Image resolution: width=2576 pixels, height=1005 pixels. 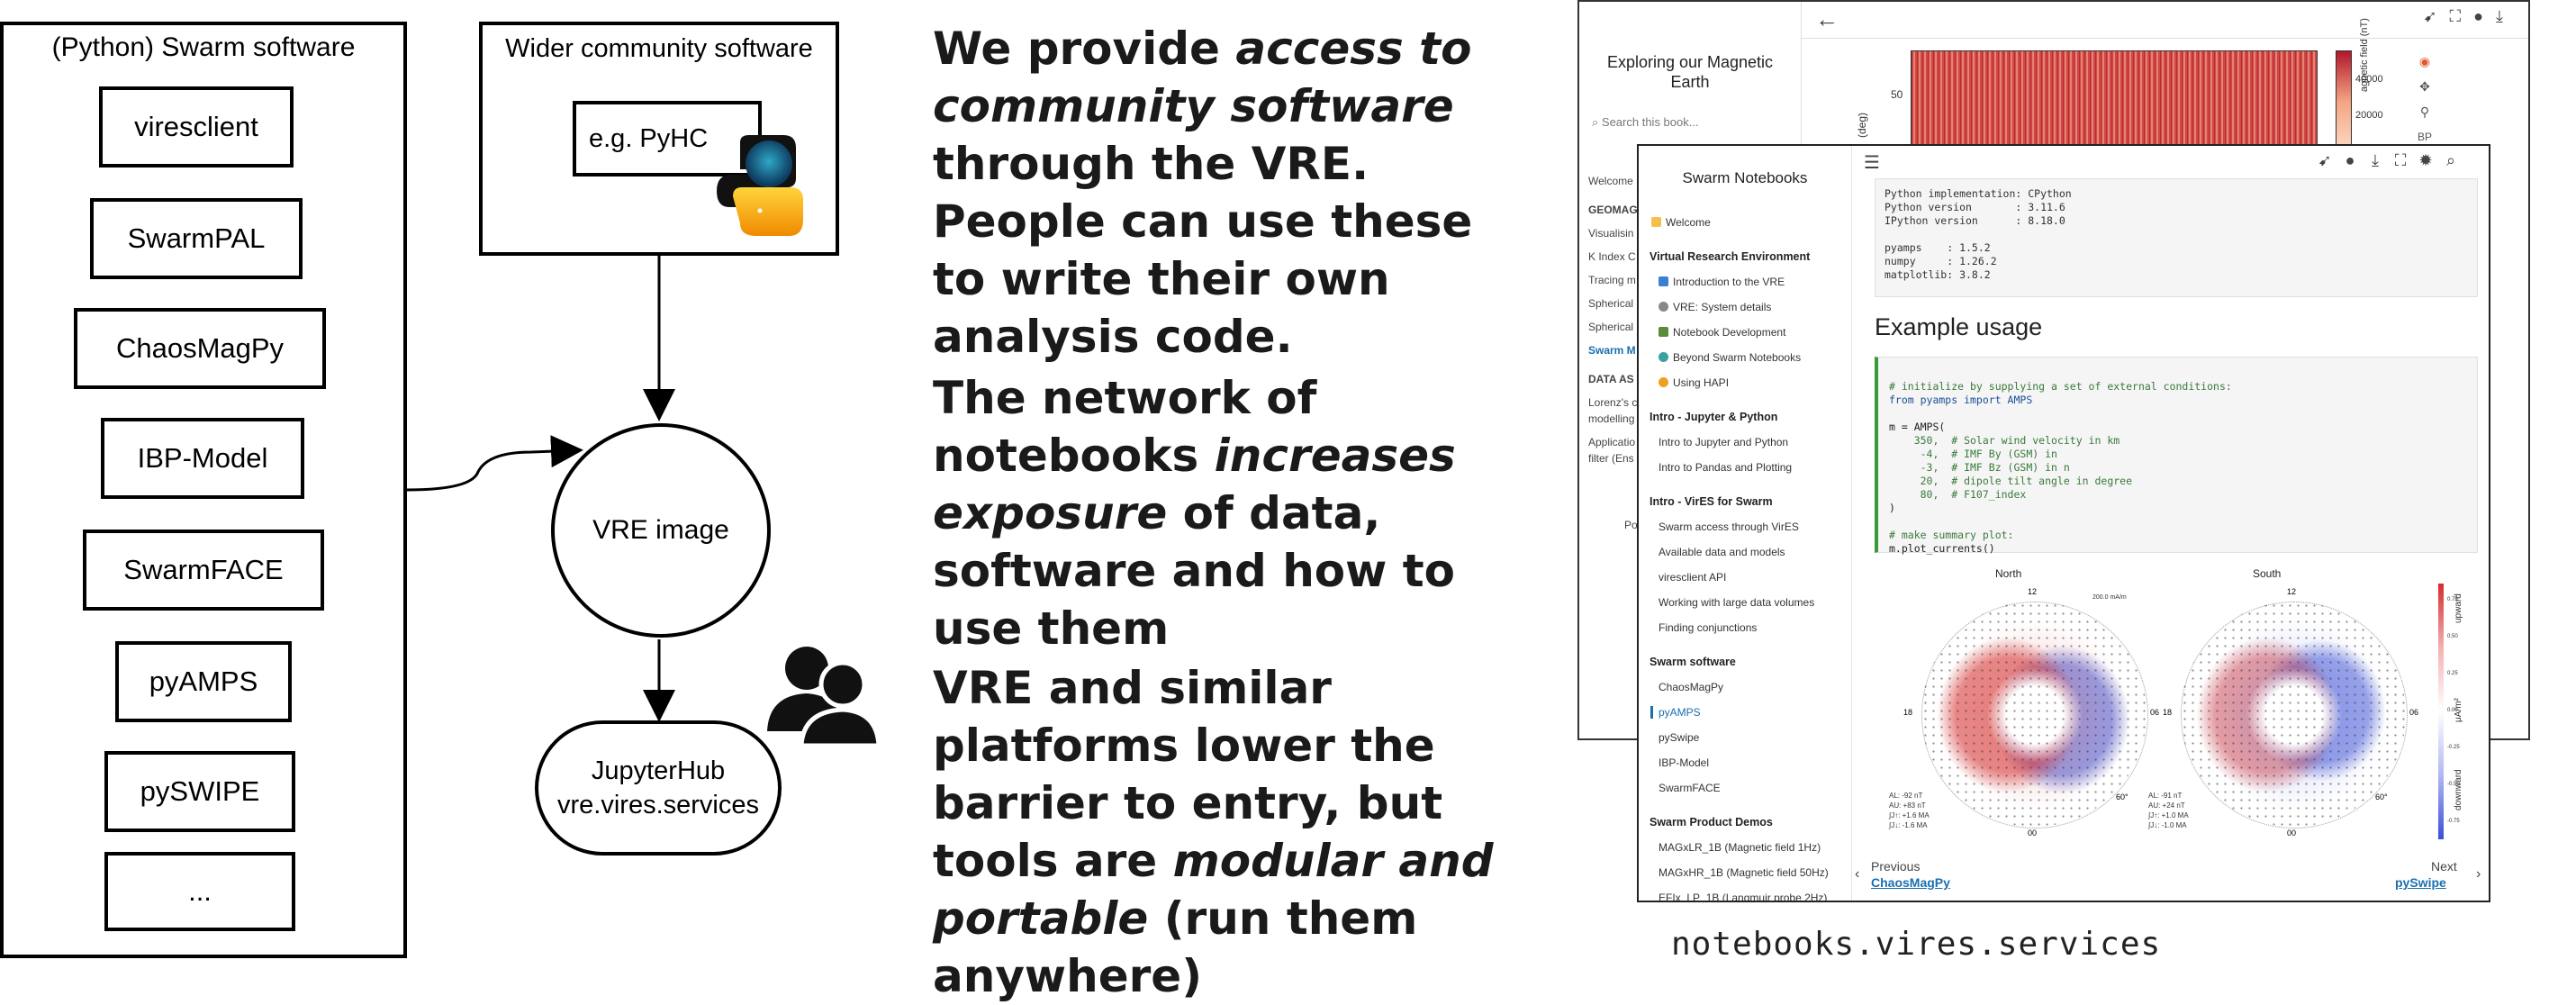 I want to click on jupyterhub-node: JupyterHub vre.vires.services, so click(x=658, y=788).